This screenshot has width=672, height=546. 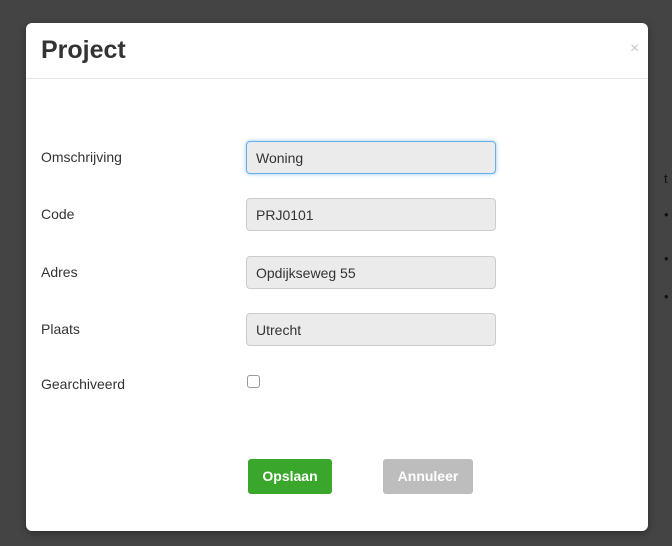 I want to click on gearchiveerd-label: Gearchiveerd, so click(x=83, y=384).